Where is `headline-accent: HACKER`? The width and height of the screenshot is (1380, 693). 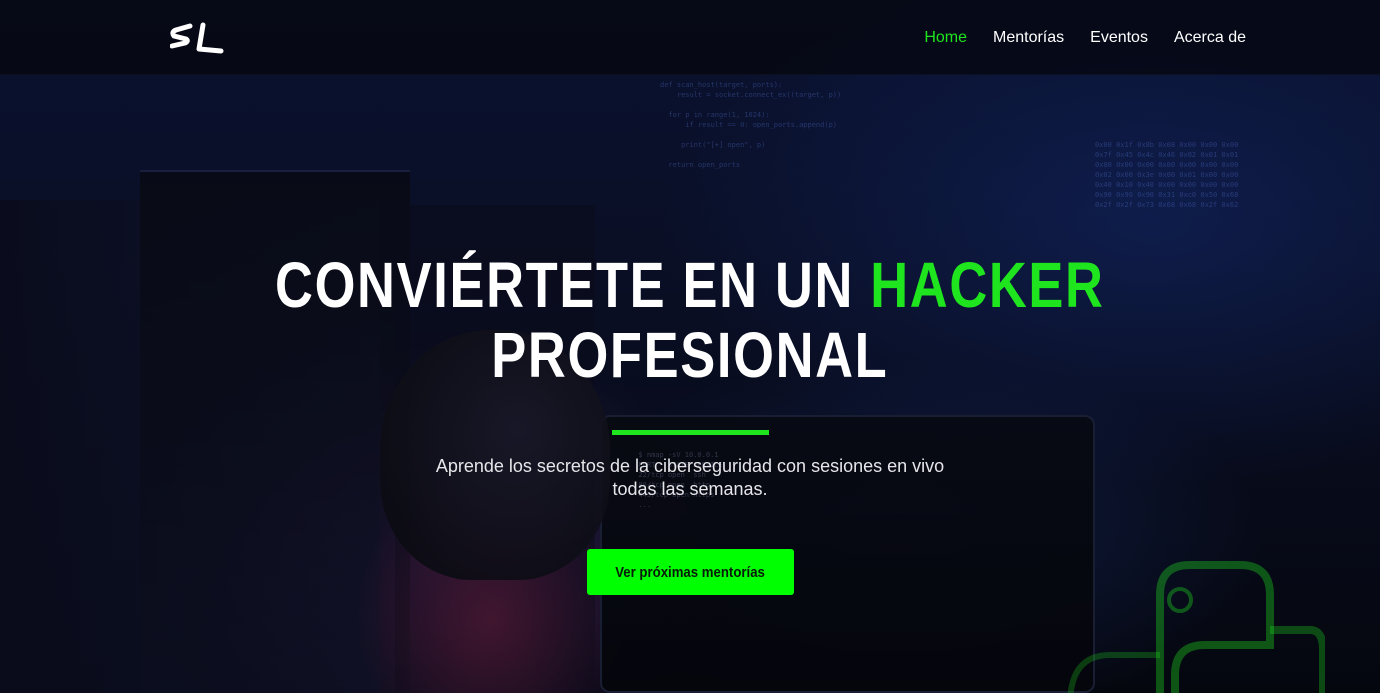 headline-accent: HACKER is located at coordinates (987, 285).